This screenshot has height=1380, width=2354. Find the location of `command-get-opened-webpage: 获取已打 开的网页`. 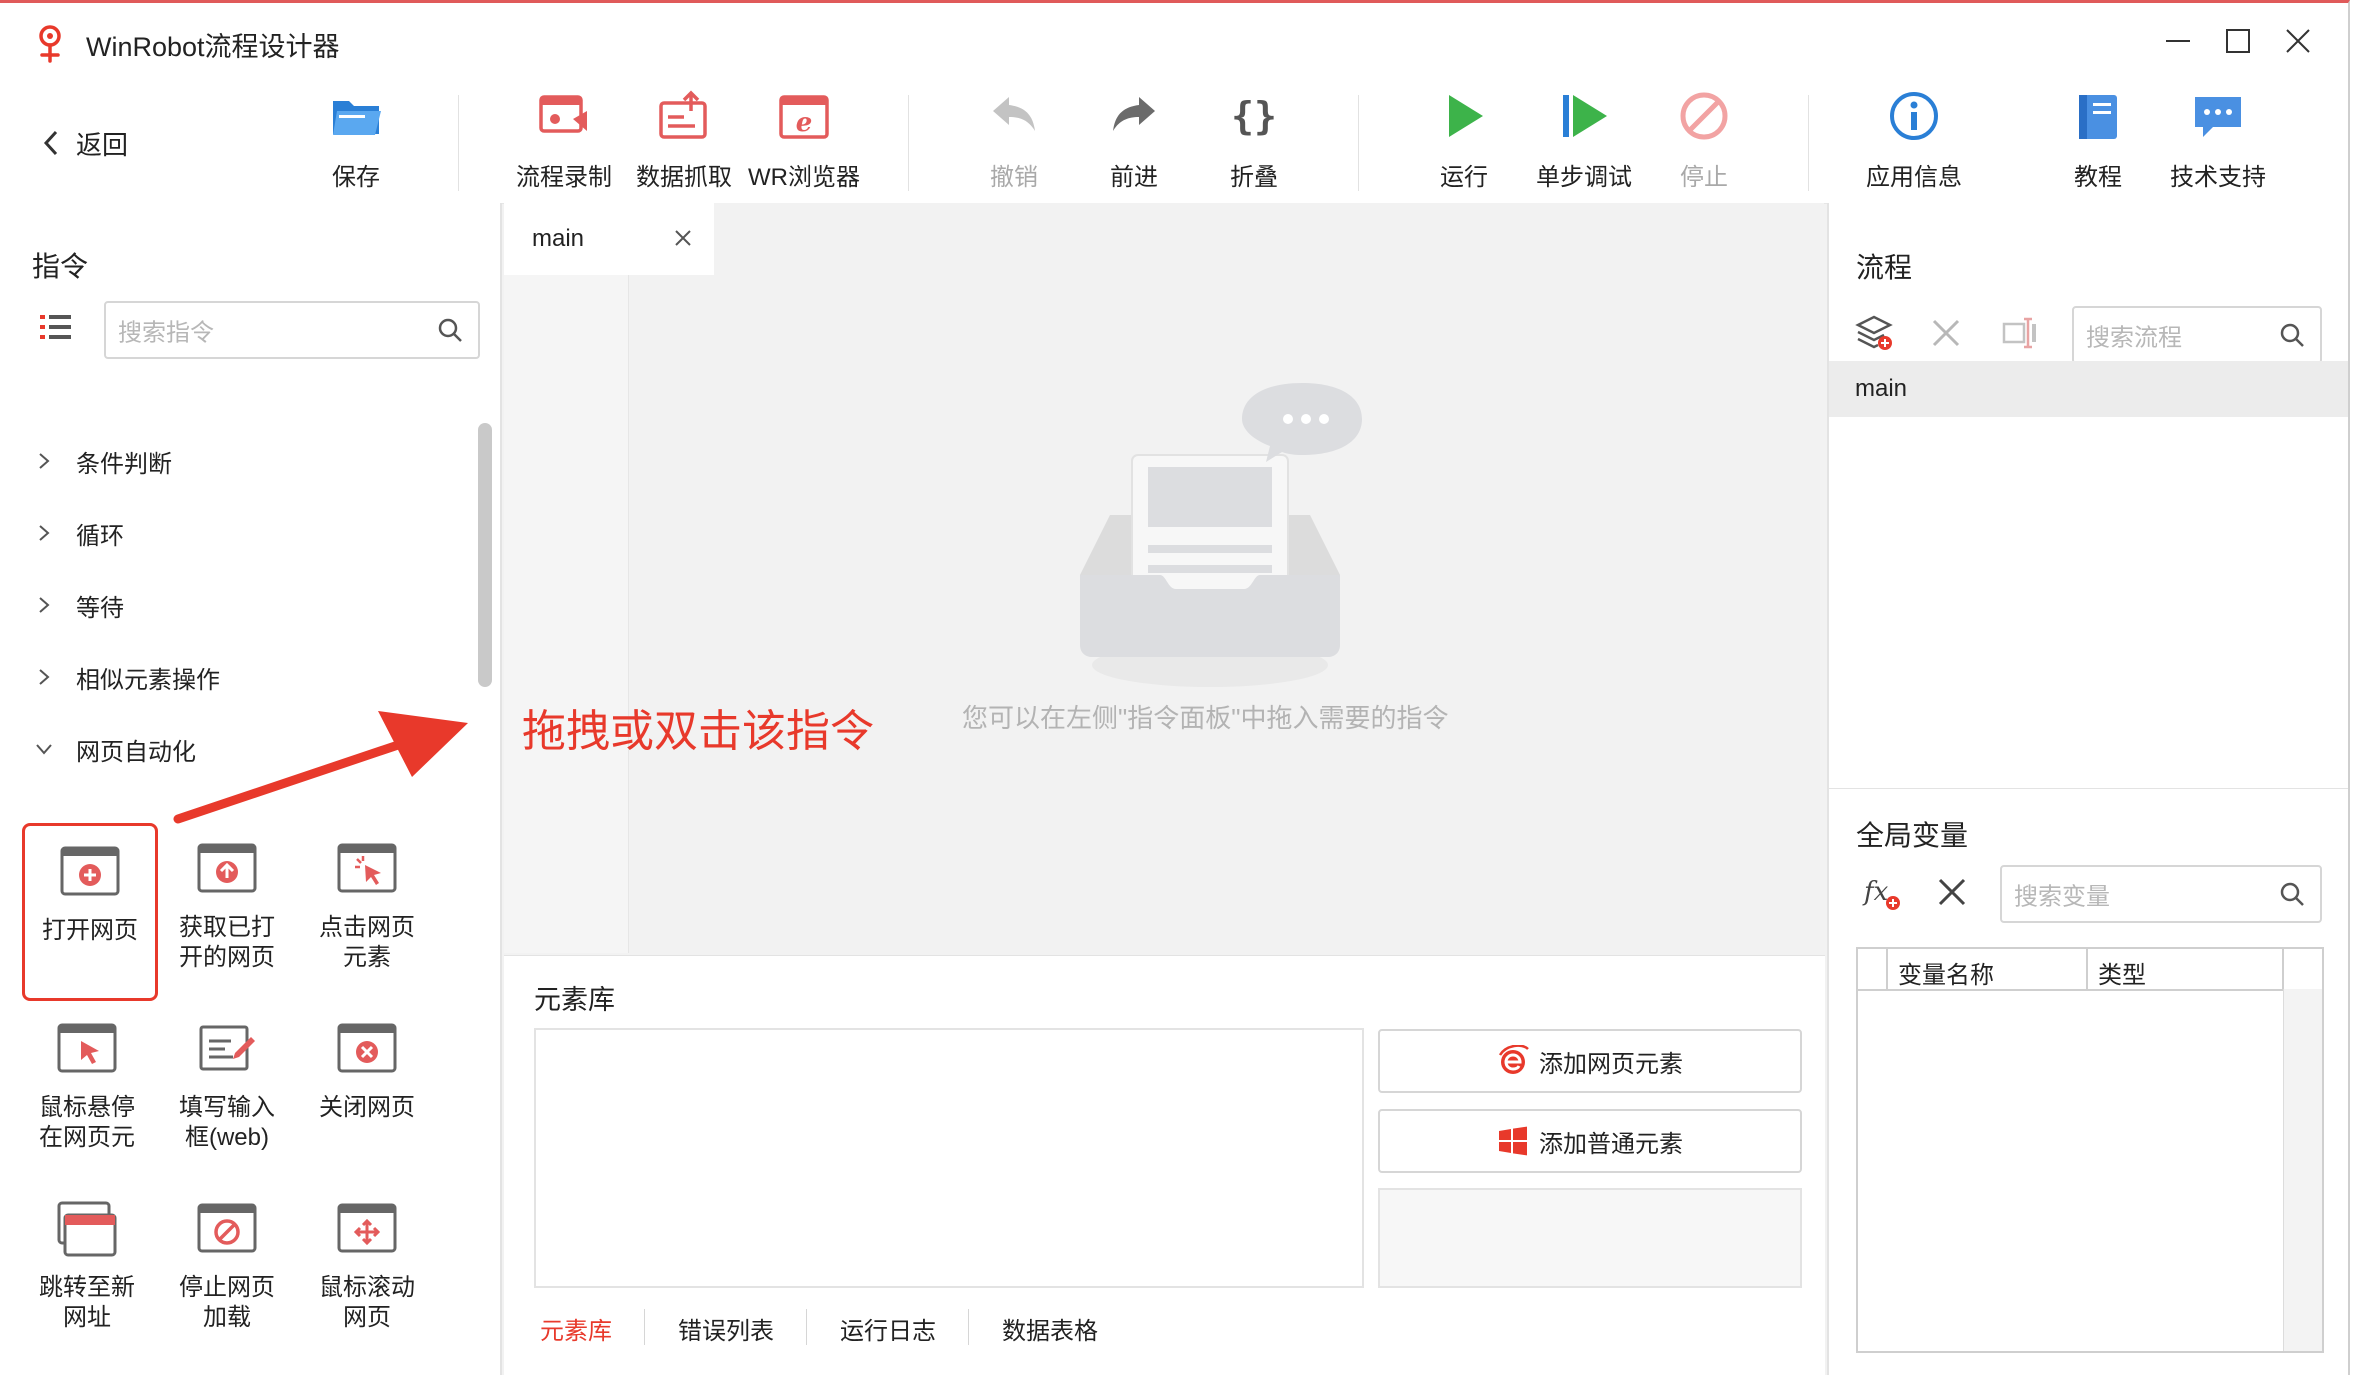

command-get-opened-webpage: 获取已打 开的网页 is located at coordinates (227, 908).